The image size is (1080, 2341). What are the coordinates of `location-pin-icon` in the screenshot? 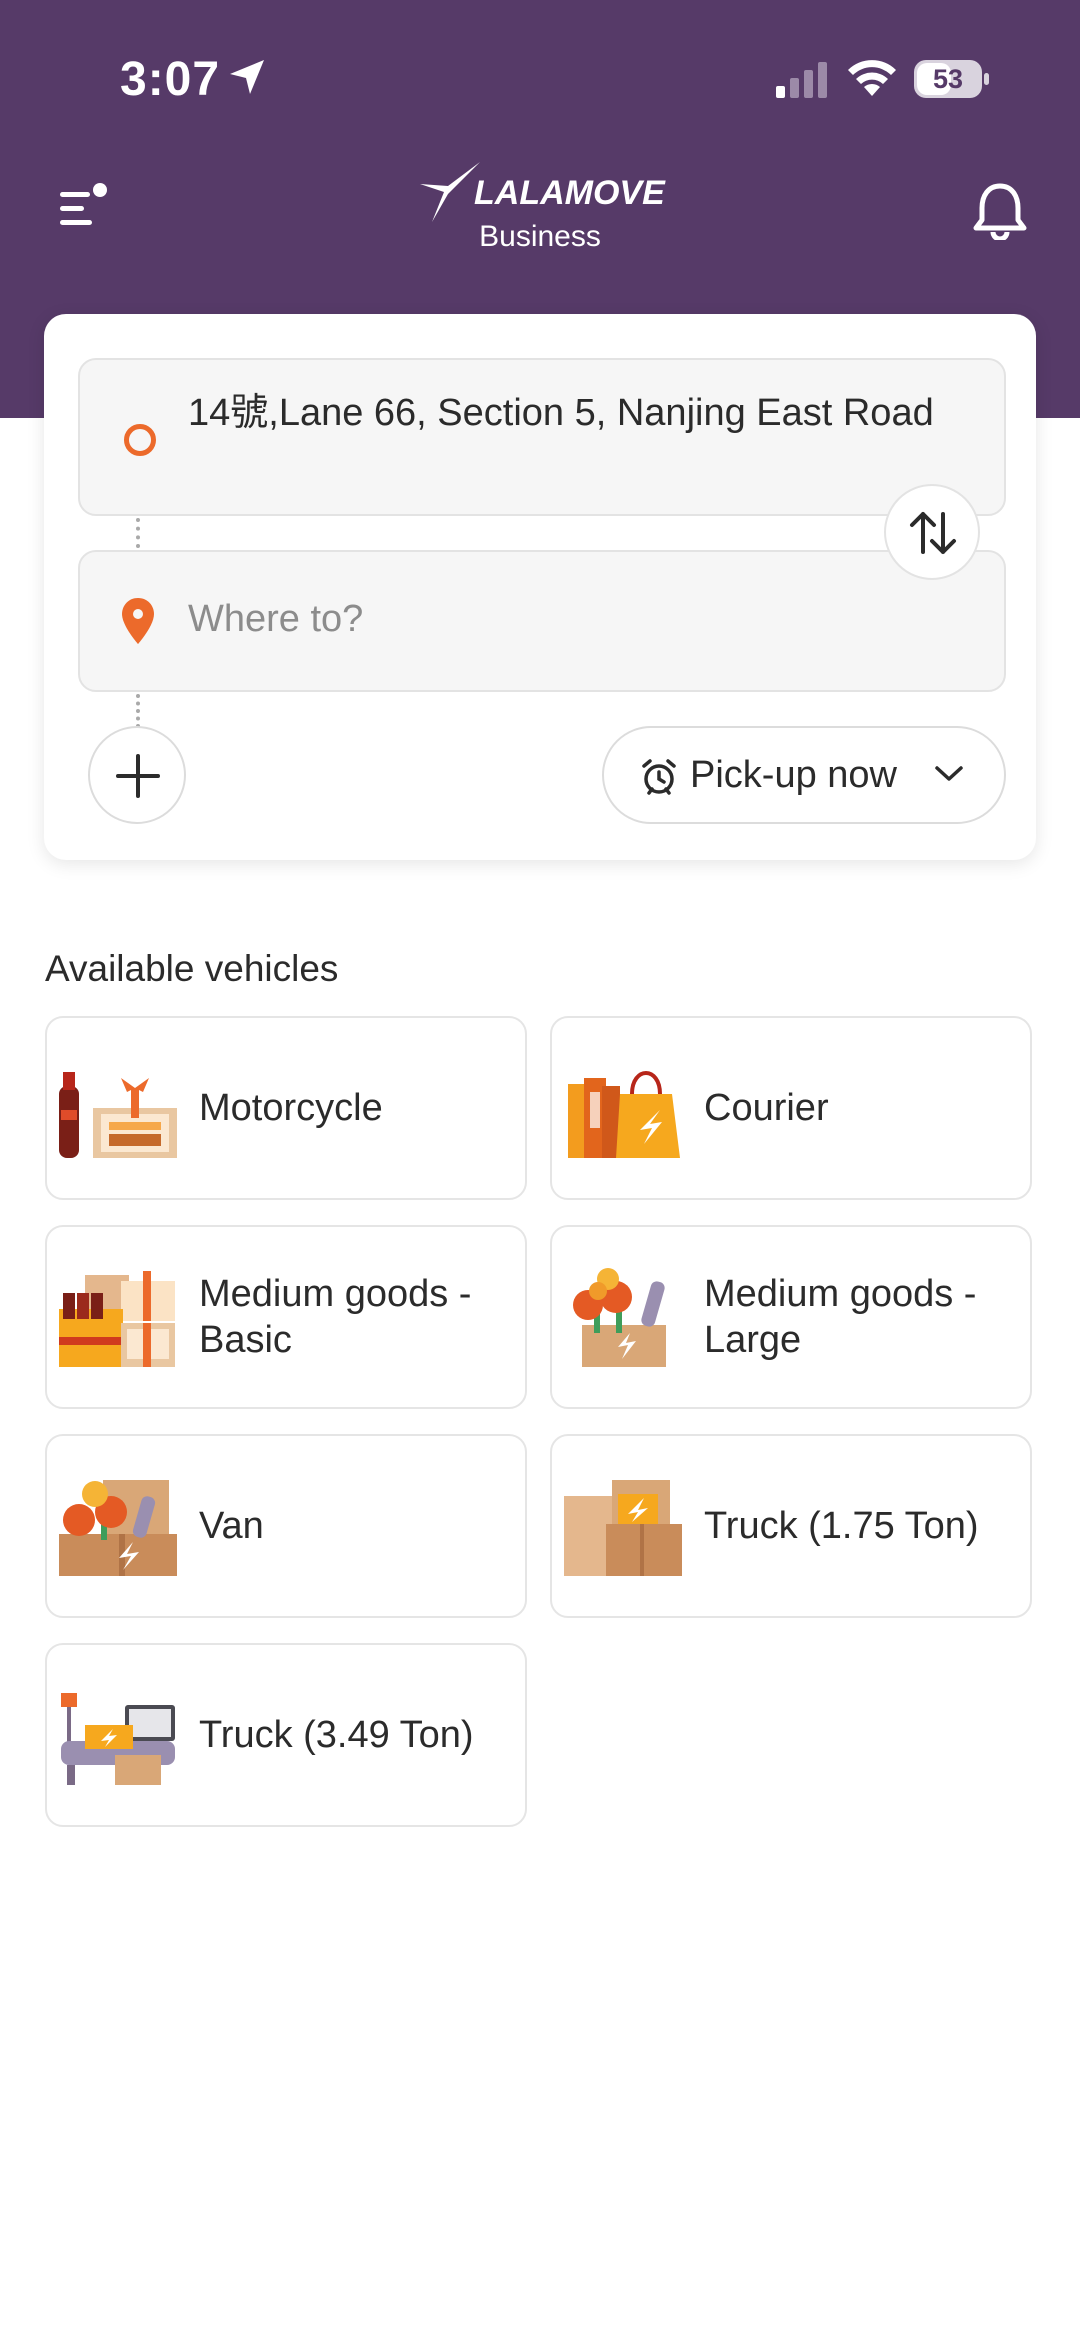 It's located at (138, 621).